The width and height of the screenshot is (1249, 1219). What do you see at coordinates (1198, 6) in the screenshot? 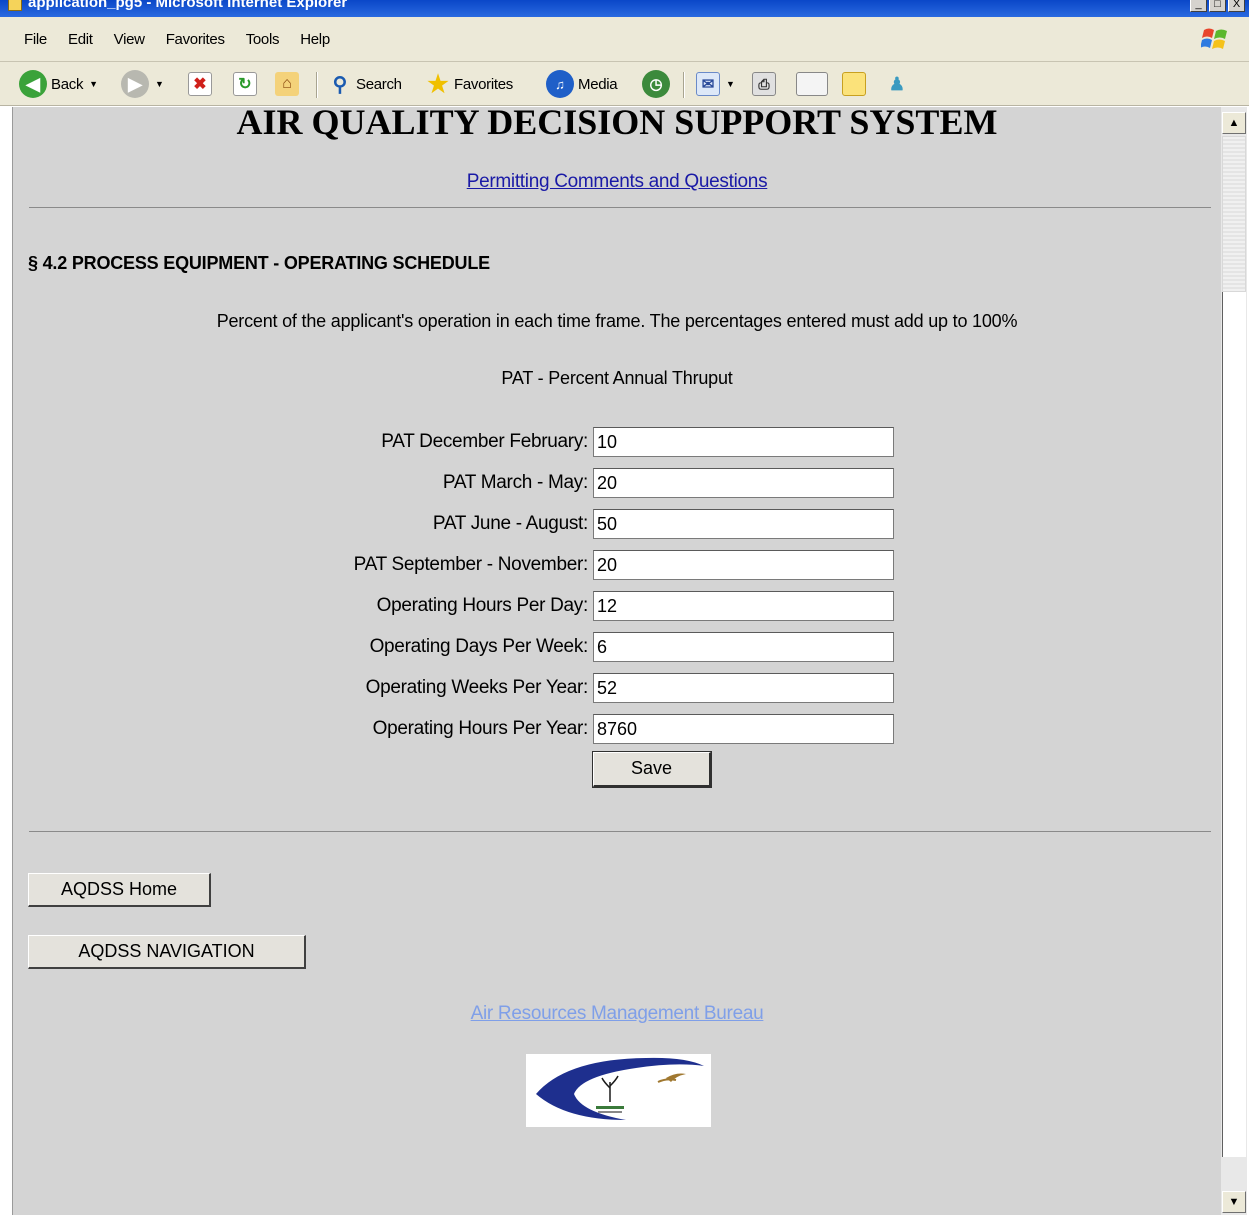
I see `minimize-button: _` at bounding box center [1198, 6].